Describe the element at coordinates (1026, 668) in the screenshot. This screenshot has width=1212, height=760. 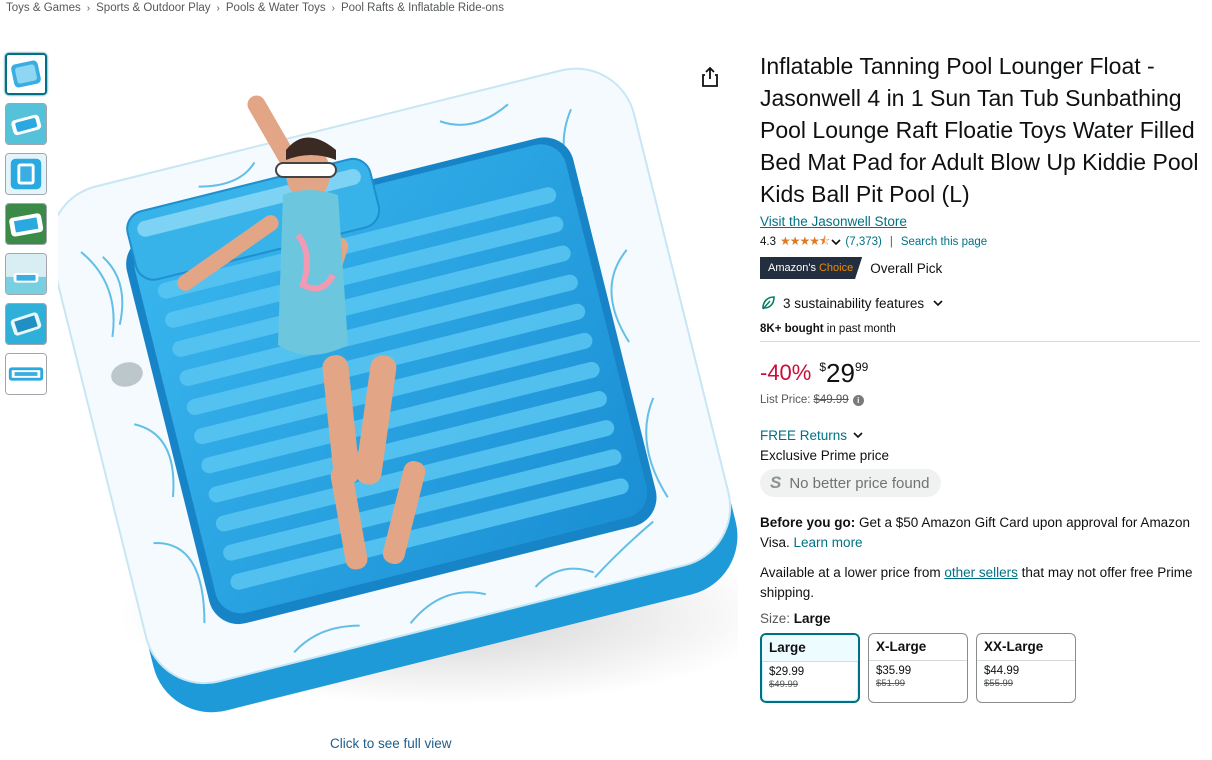
I see `size-option-xx-large: XX-Large $44.99 $55.99` at that location.